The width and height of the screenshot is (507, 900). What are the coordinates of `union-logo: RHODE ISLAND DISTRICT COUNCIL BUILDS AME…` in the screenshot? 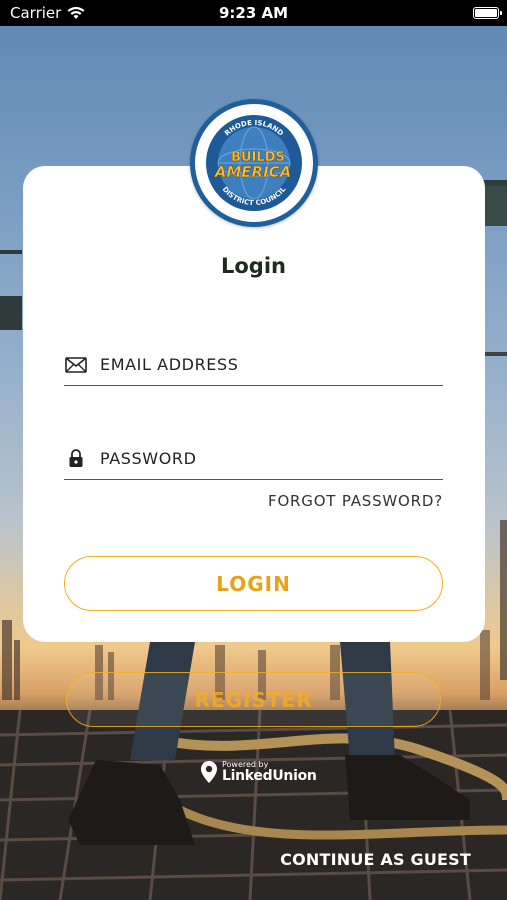 It's located at (254, 163).